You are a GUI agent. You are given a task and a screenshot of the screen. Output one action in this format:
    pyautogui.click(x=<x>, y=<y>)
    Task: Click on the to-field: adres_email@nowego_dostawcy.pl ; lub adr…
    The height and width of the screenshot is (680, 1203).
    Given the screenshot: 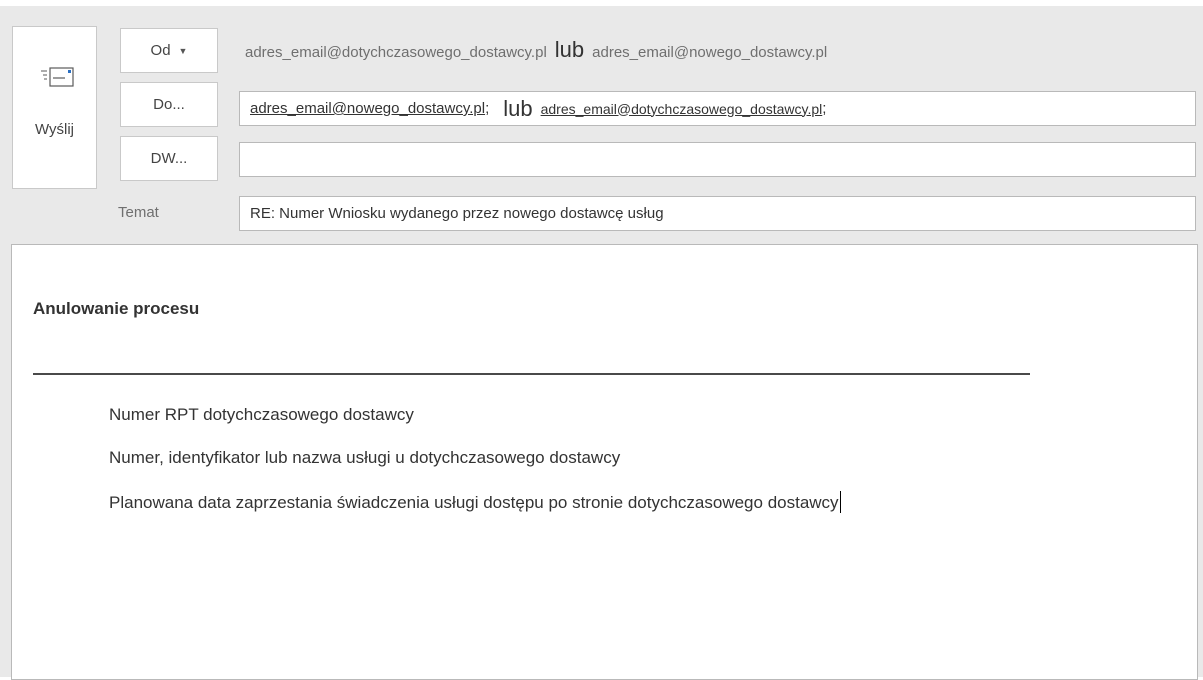 What is the action you would take?
    pyautogui.click(x=717, y=108)
    